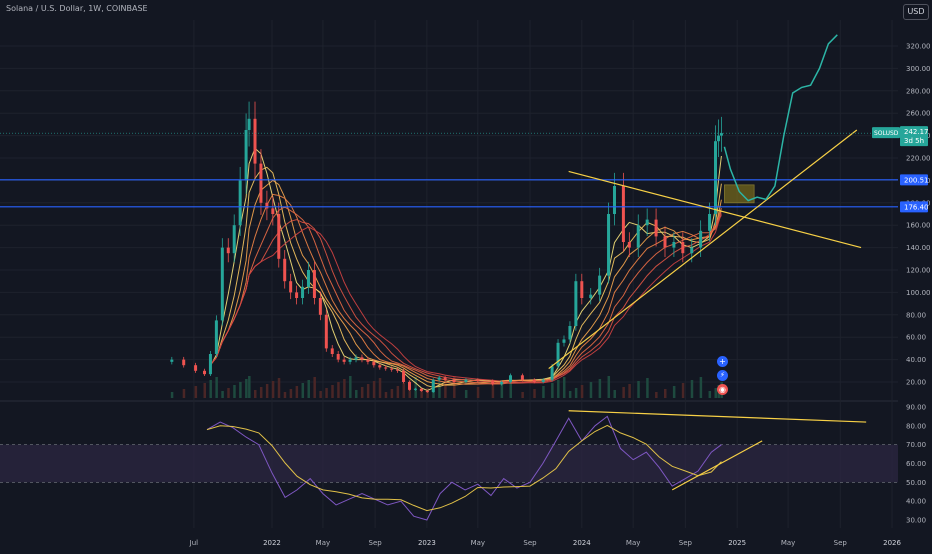  Describe the element at coordinates (841, 543) in the screenshot. I see `x-tick-label: Sep` at that location.